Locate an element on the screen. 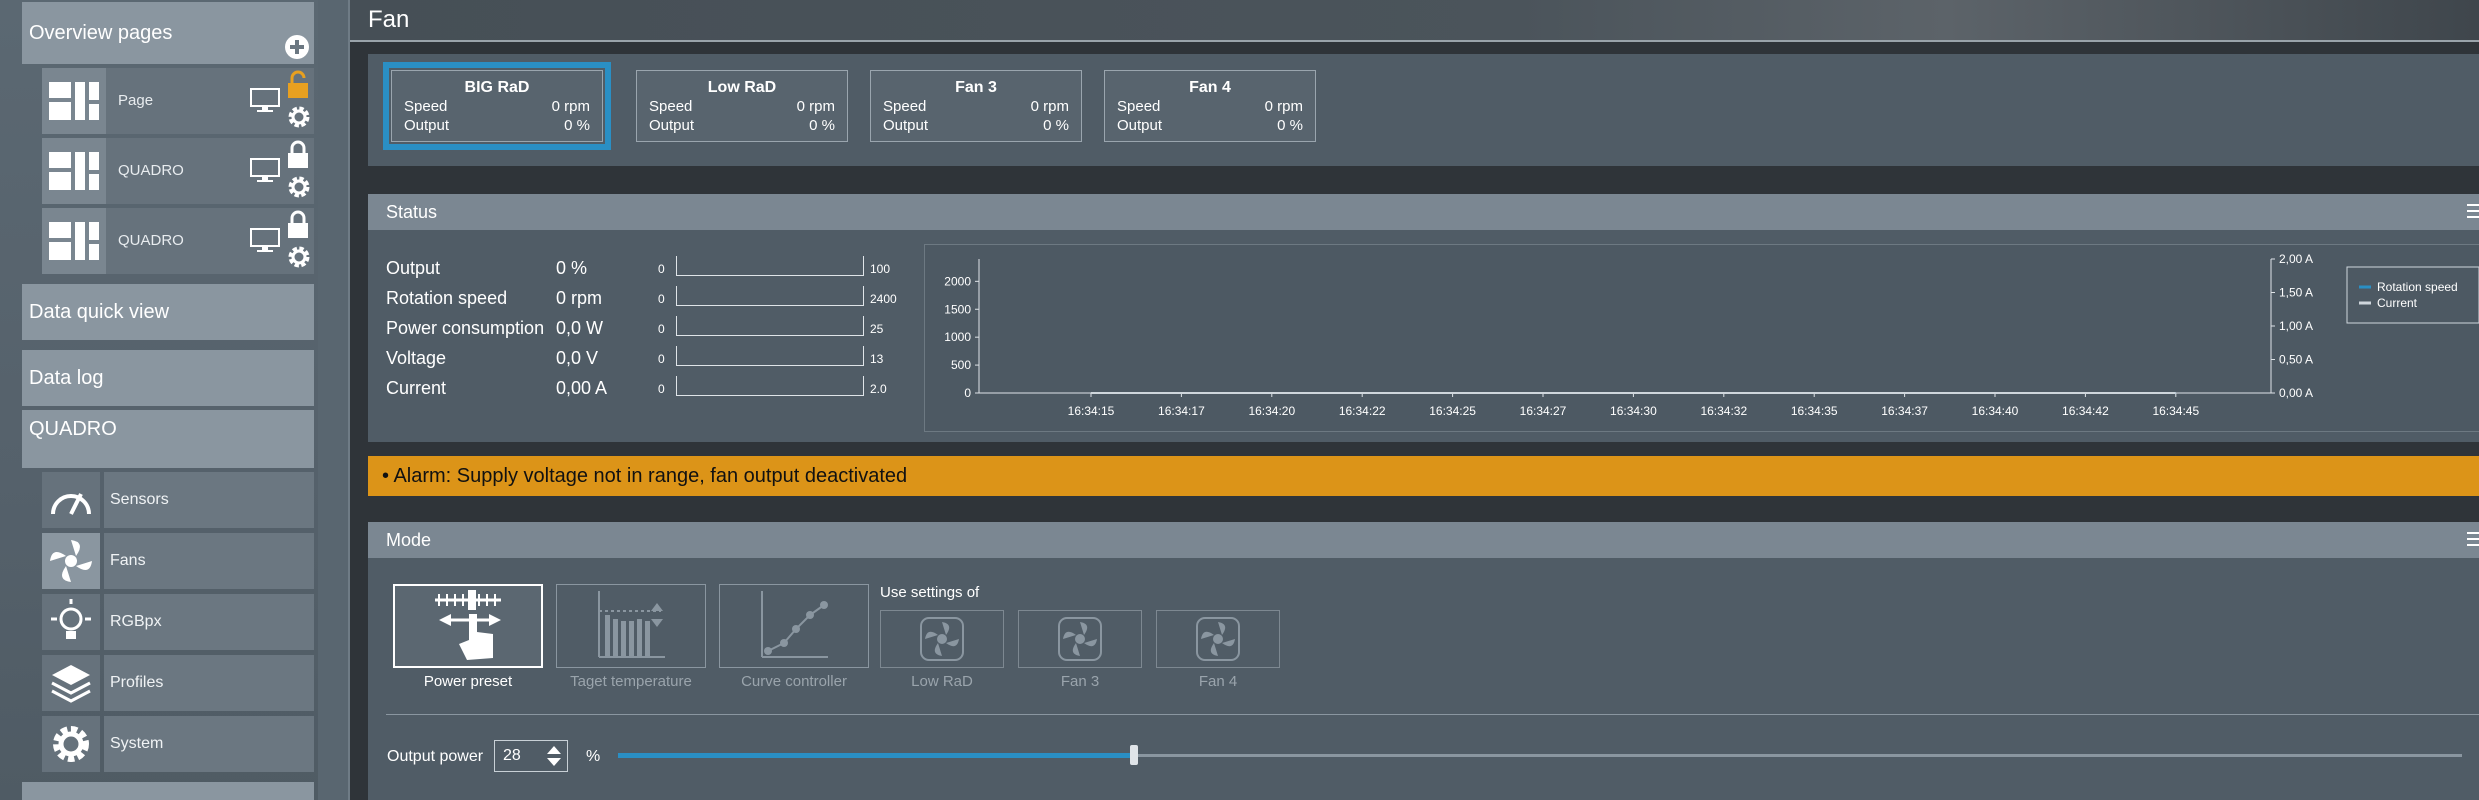  status-value: 0,00 A is located at coordinates (582, 388).